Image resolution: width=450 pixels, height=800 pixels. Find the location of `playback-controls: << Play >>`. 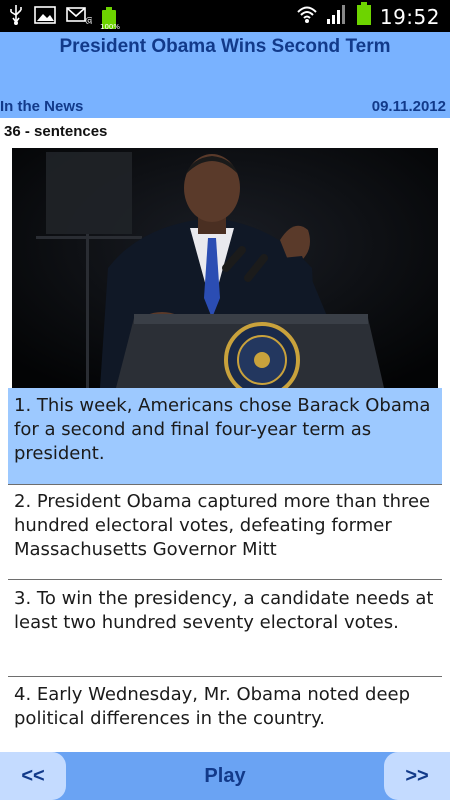

playback-controls: << Play >> is located at coordinates (225, 776).